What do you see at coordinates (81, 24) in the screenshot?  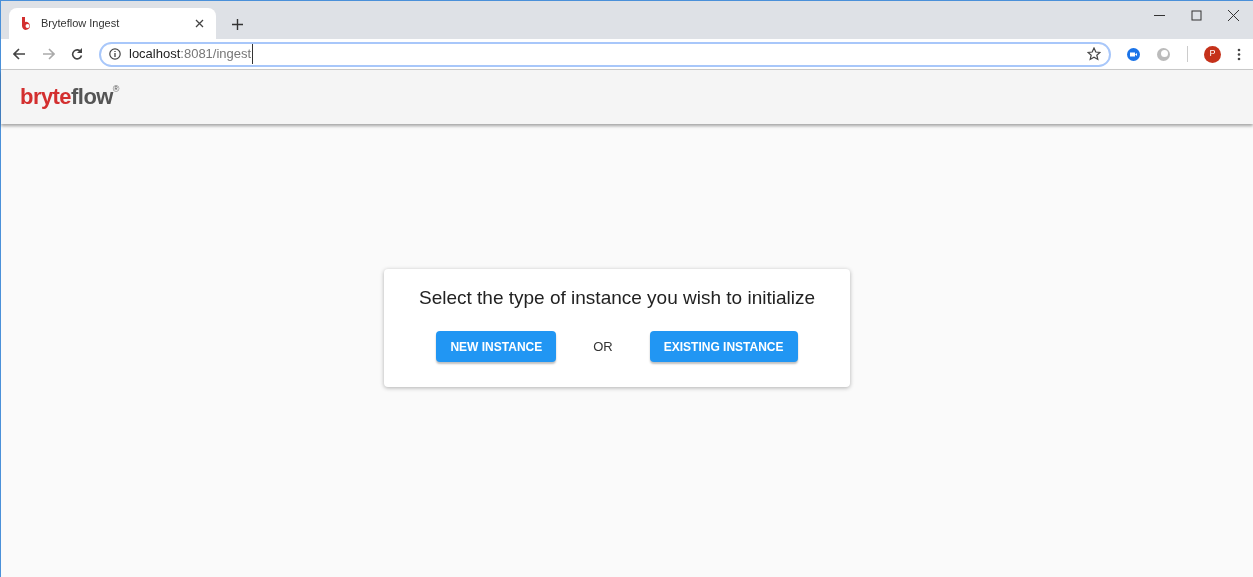 I see `tab-title: Bryteflow Ingest` at bounding box center [81, 24].